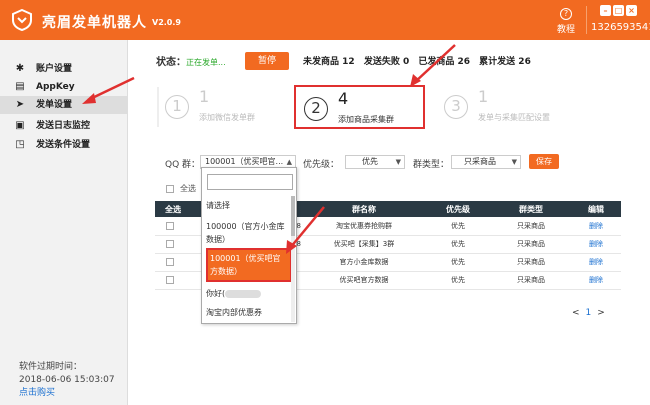 Image resolution: width=650 pixels, height=405 pixels. I want to click on buy-link: 点击购买, so click(67, 393).